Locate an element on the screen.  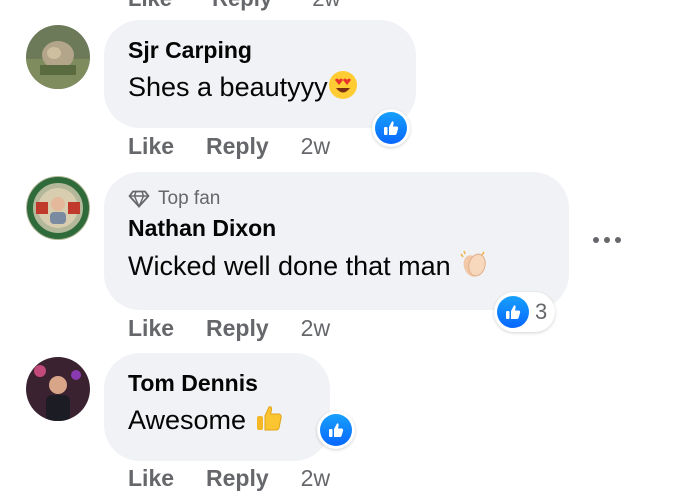
more-options-icon is located at coordinates (608, 240).